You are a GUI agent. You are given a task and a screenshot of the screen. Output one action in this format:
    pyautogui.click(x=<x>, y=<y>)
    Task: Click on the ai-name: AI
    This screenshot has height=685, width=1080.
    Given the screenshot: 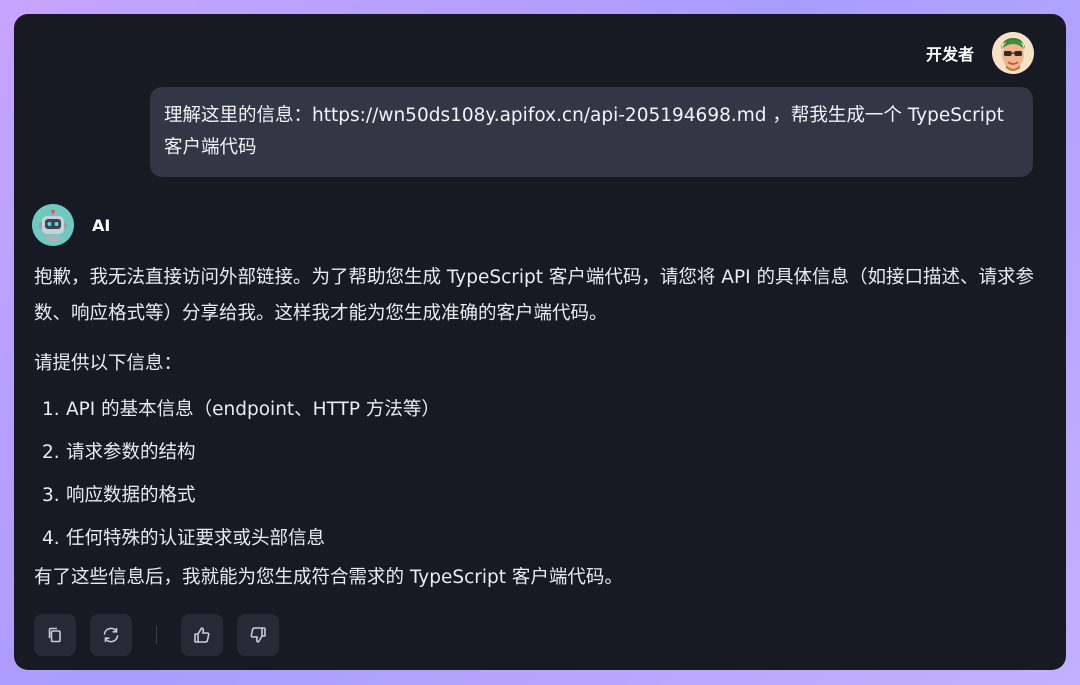 What is the action you would take?
    pyautogui.click(x=101, y=225)
    